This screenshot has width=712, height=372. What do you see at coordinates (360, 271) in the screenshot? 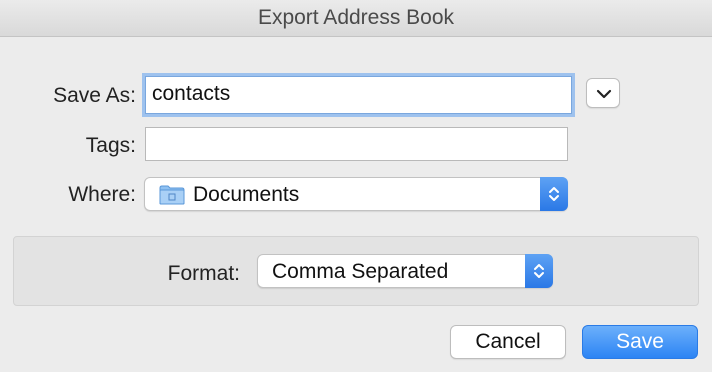
I see `format-value: Comma Separated` at bounding box center [360, 271].